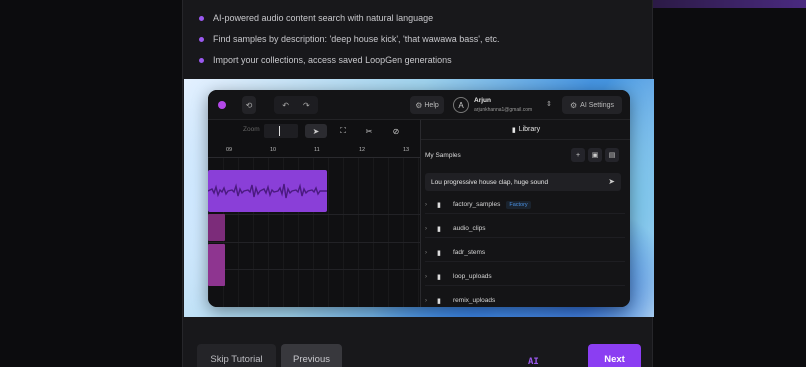 The image size is (806, 367). I want to click on ruler-tick: 12, so click(362, 150).